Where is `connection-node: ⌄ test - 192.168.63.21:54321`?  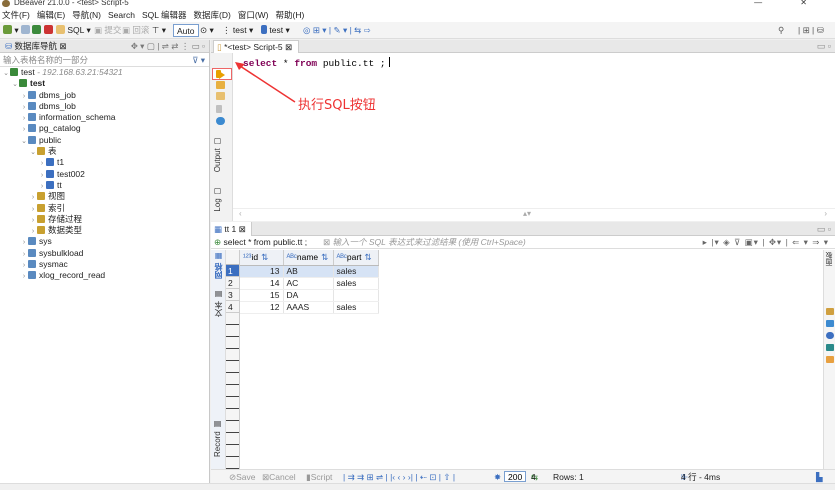
connection-node: ⌄ test - 192.168.63.21:54321 is located at coordinates (104, 72).